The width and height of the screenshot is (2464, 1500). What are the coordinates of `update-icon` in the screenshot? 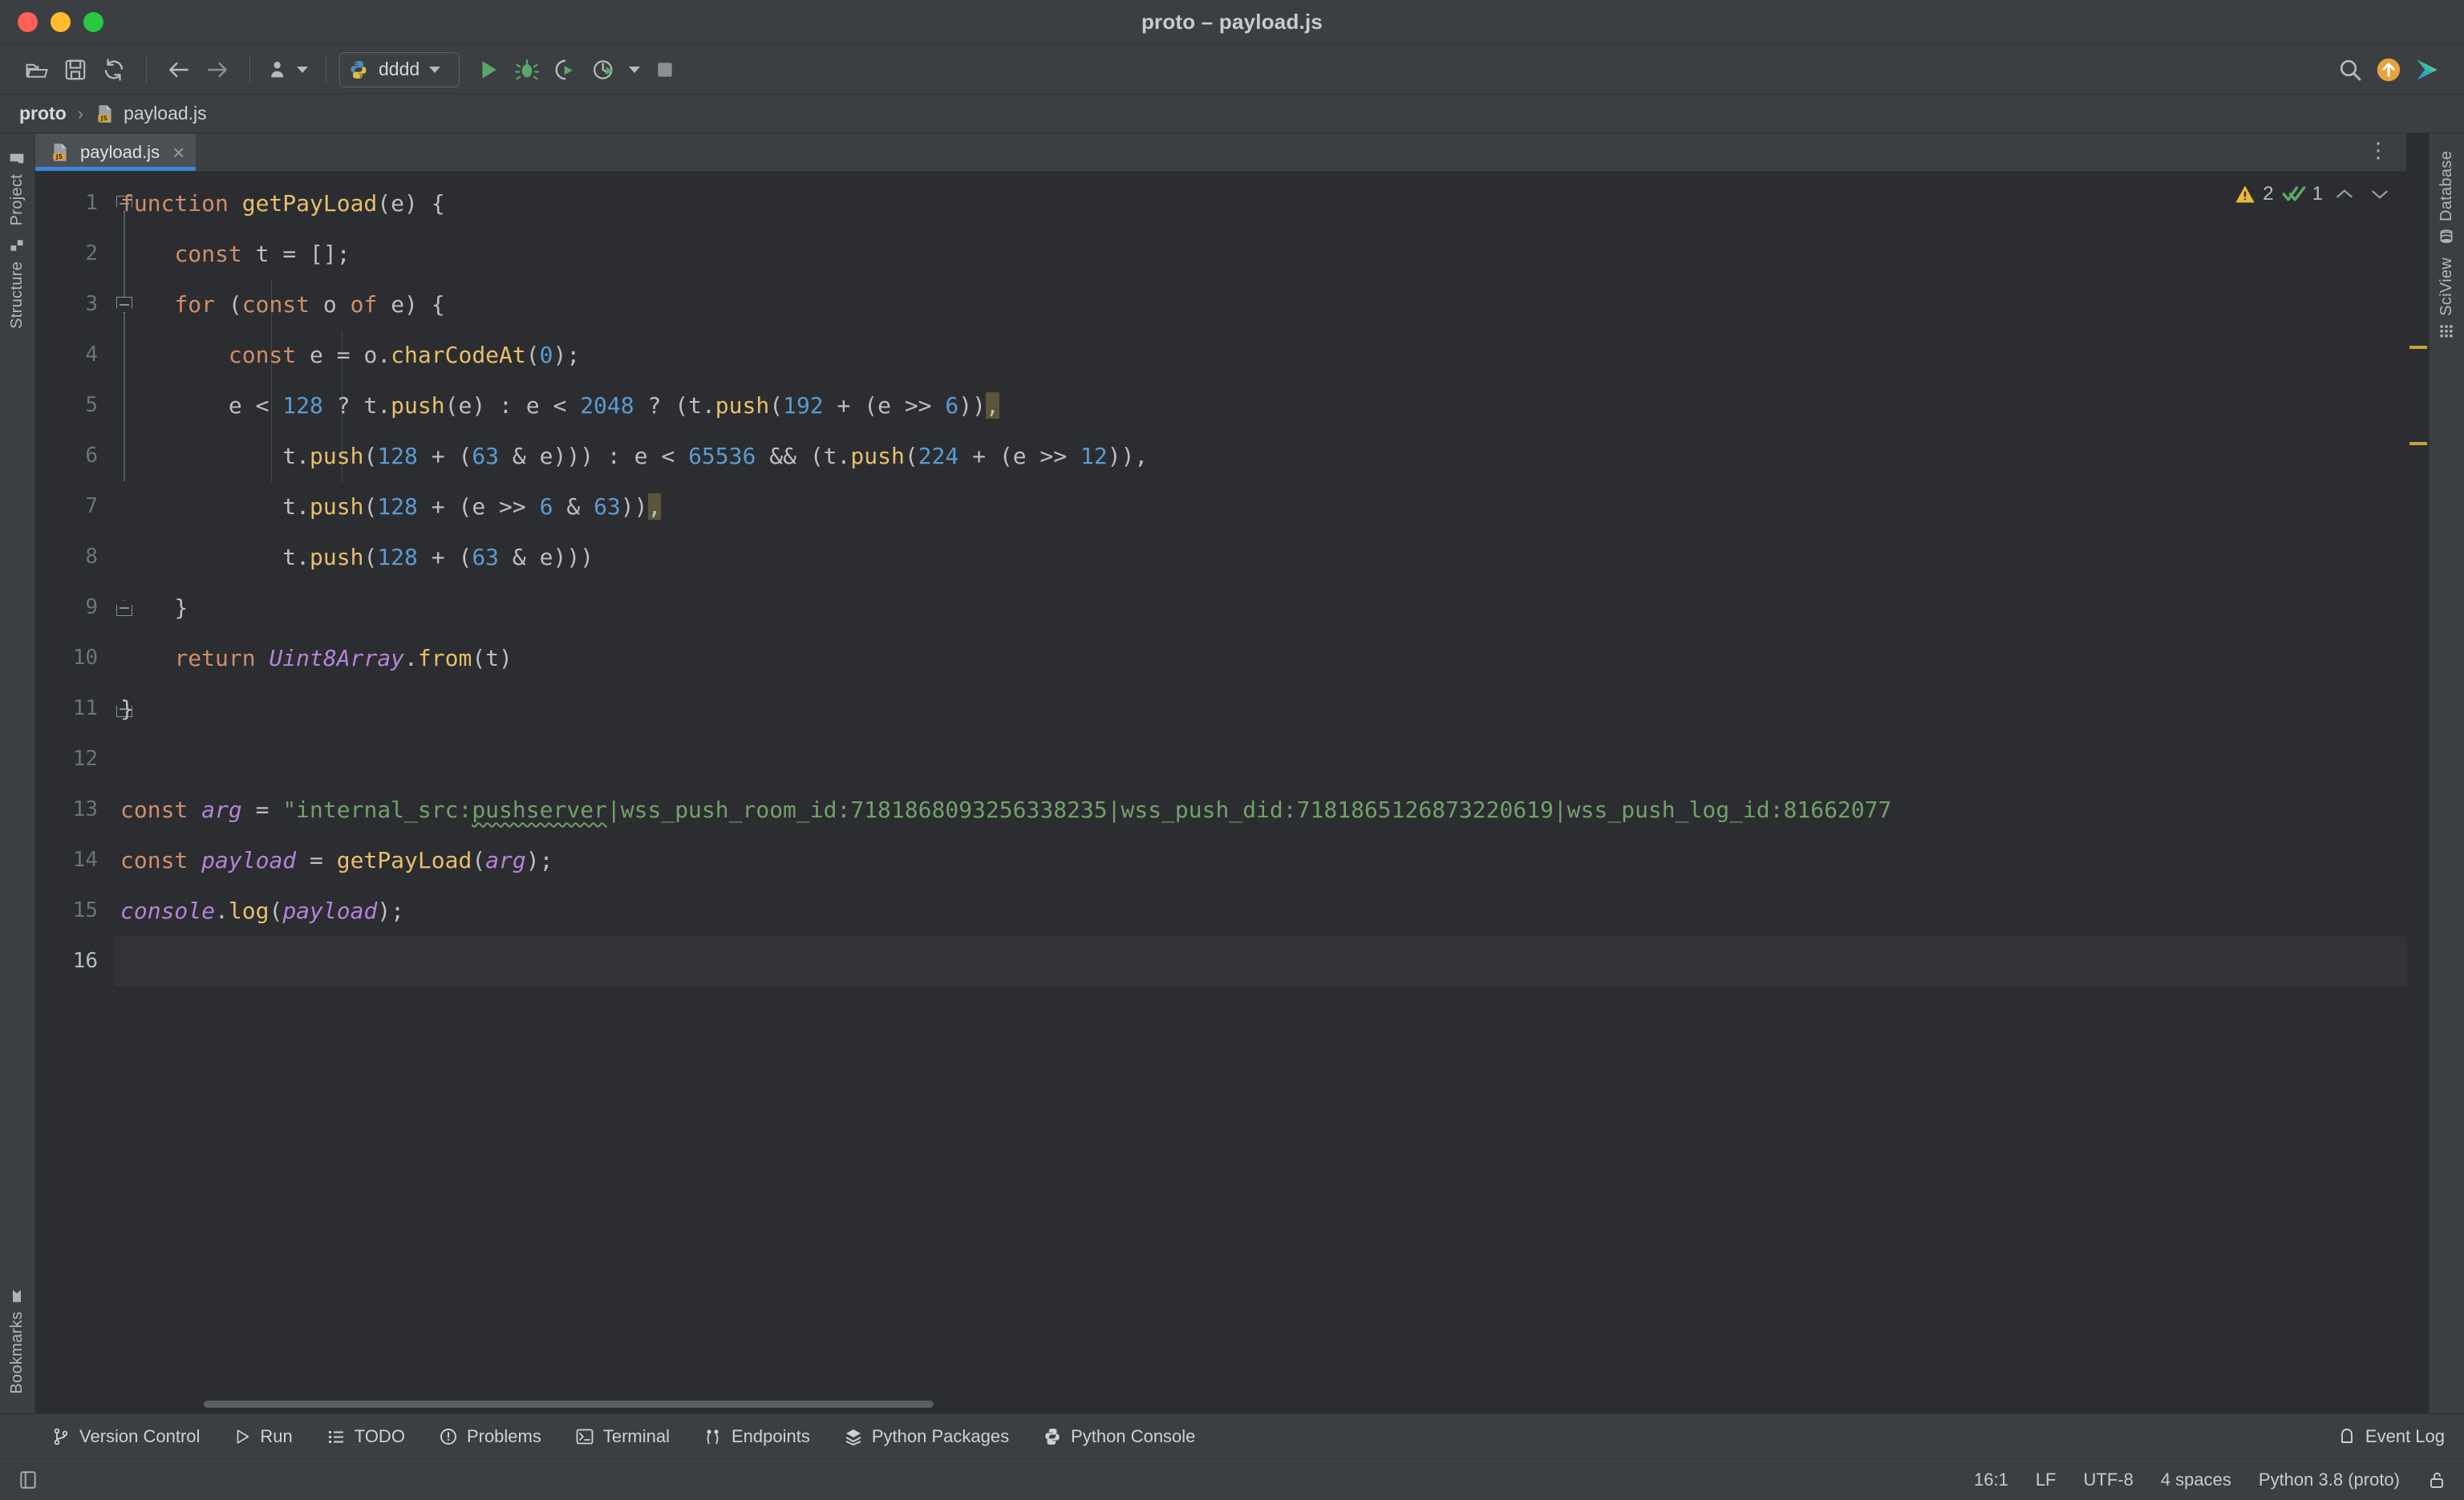 It's located at (2388, 70).